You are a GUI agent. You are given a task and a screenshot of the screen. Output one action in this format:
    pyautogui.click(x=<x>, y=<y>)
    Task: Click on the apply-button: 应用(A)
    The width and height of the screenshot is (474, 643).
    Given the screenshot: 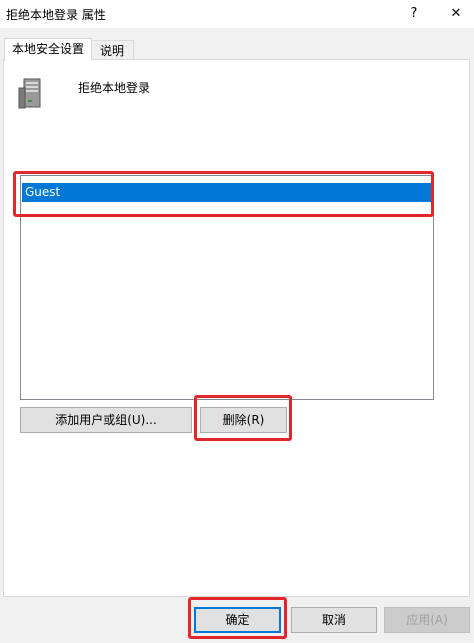 What is the action you would take?
    pyautogui.click(x=427, y=620)
    